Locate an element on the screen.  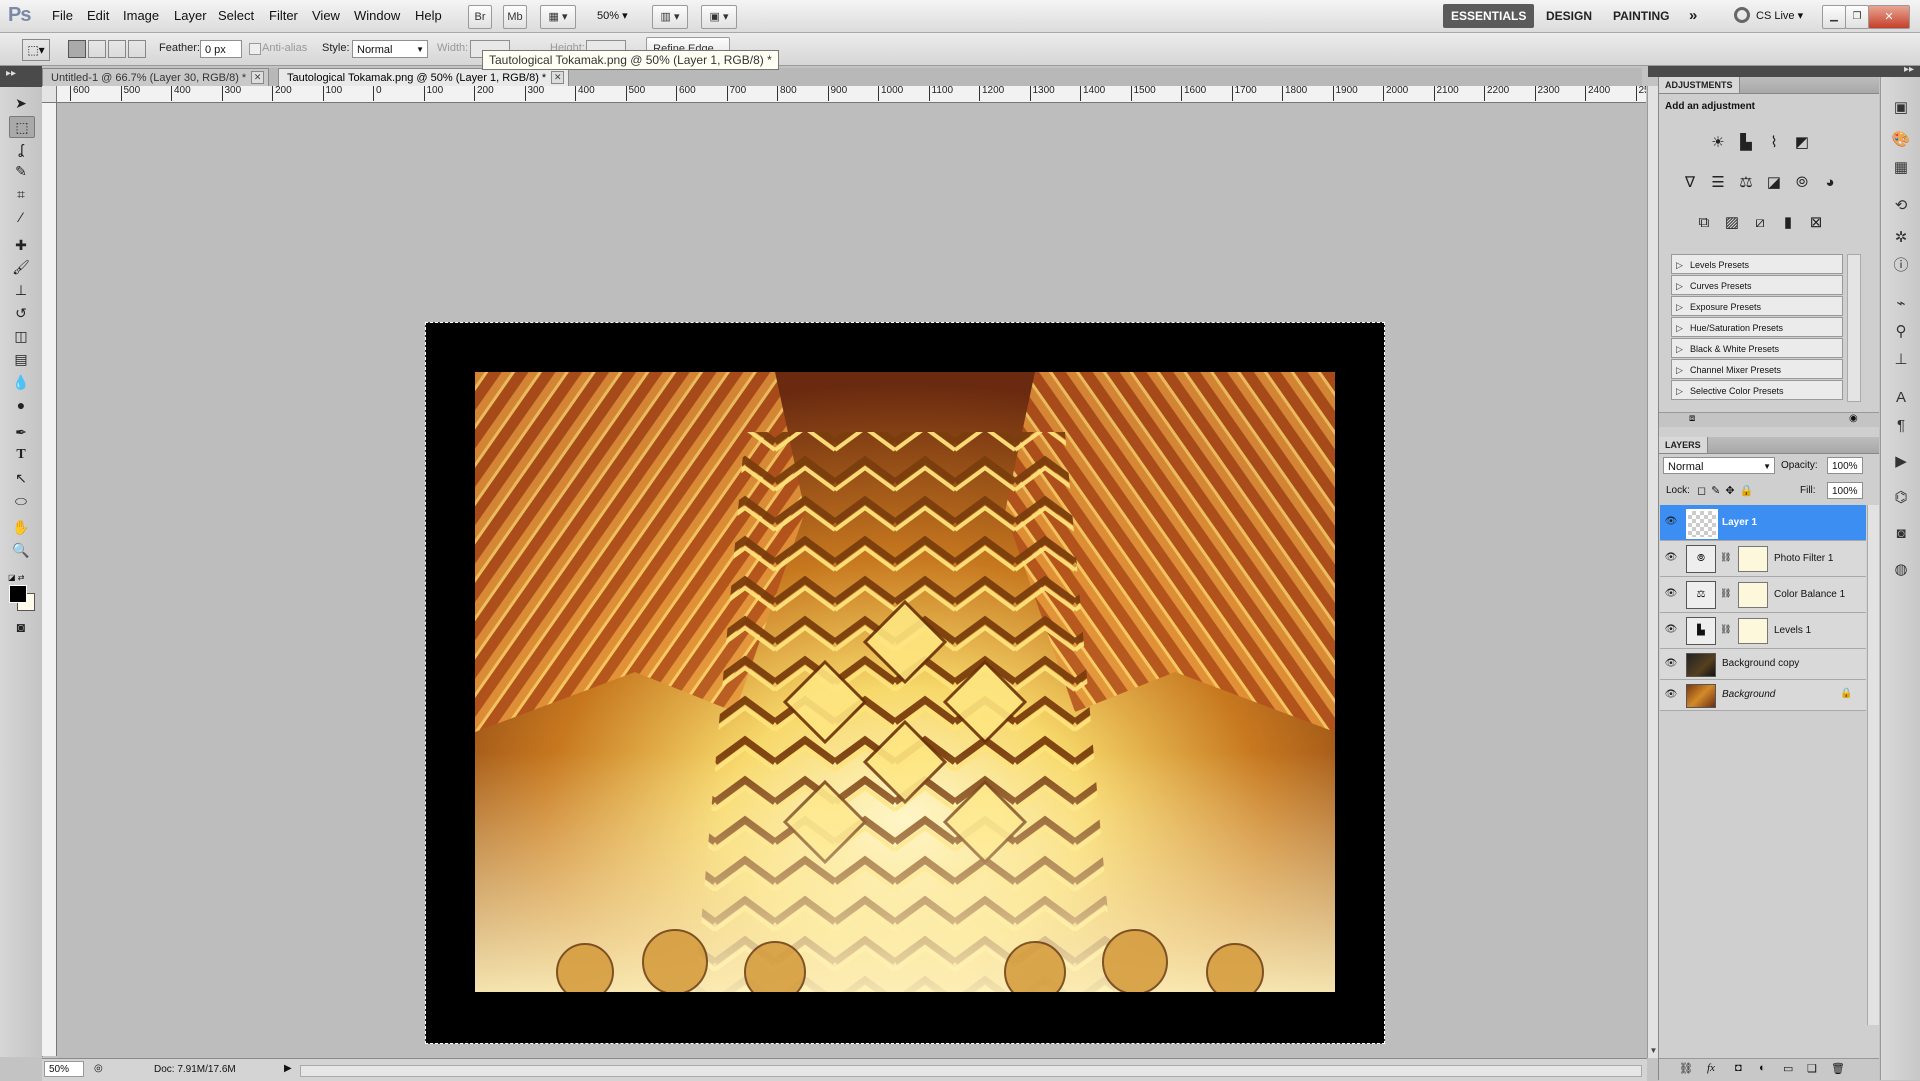
brush-tool-icon: 🖌 is located at coordinates (21, 267).